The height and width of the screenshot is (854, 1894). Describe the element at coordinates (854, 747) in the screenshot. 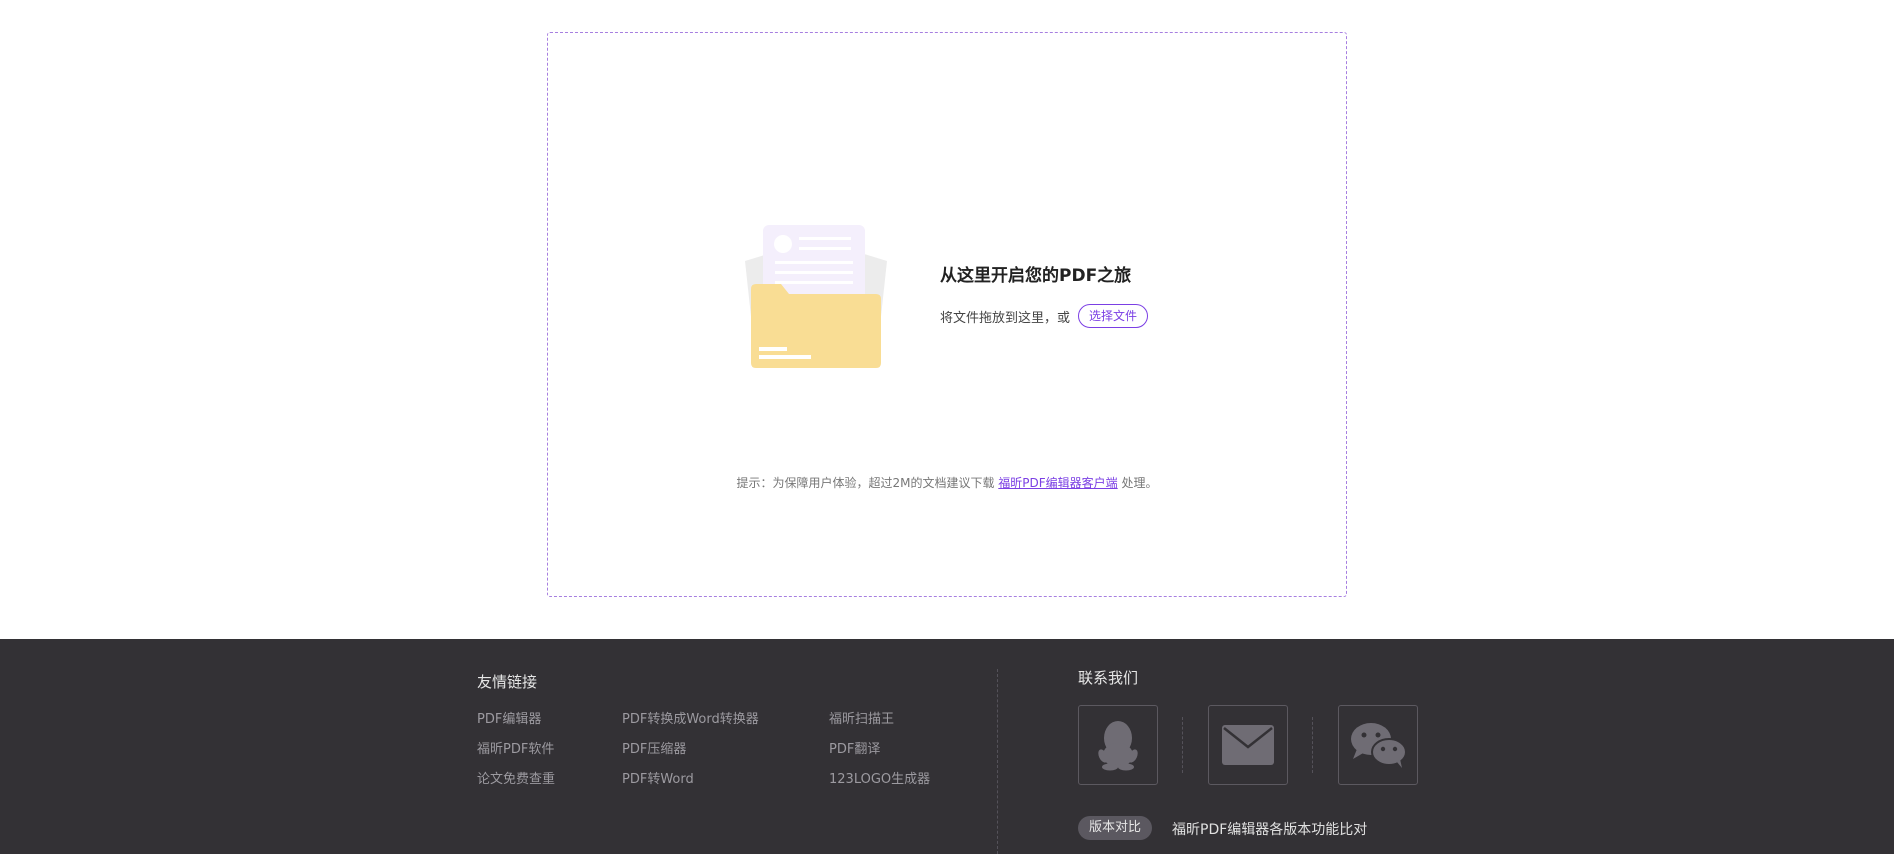

I see `footer-link-pdf-translate: PDF翻译` at that location.